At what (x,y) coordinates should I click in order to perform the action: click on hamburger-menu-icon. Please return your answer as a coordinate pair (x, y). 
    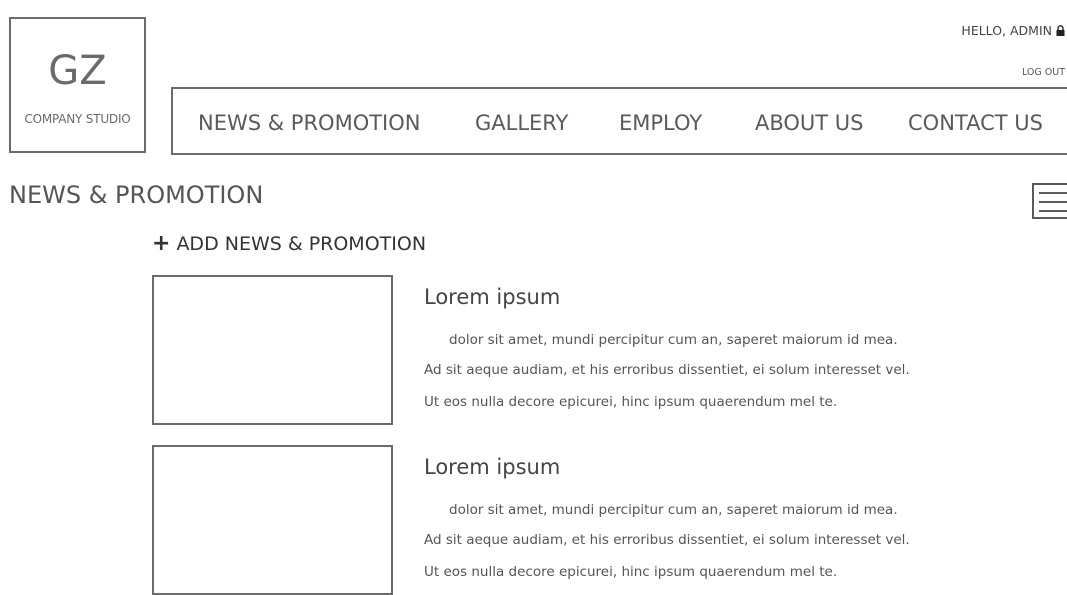
    Looking at the image, I should click on (1049, 201).